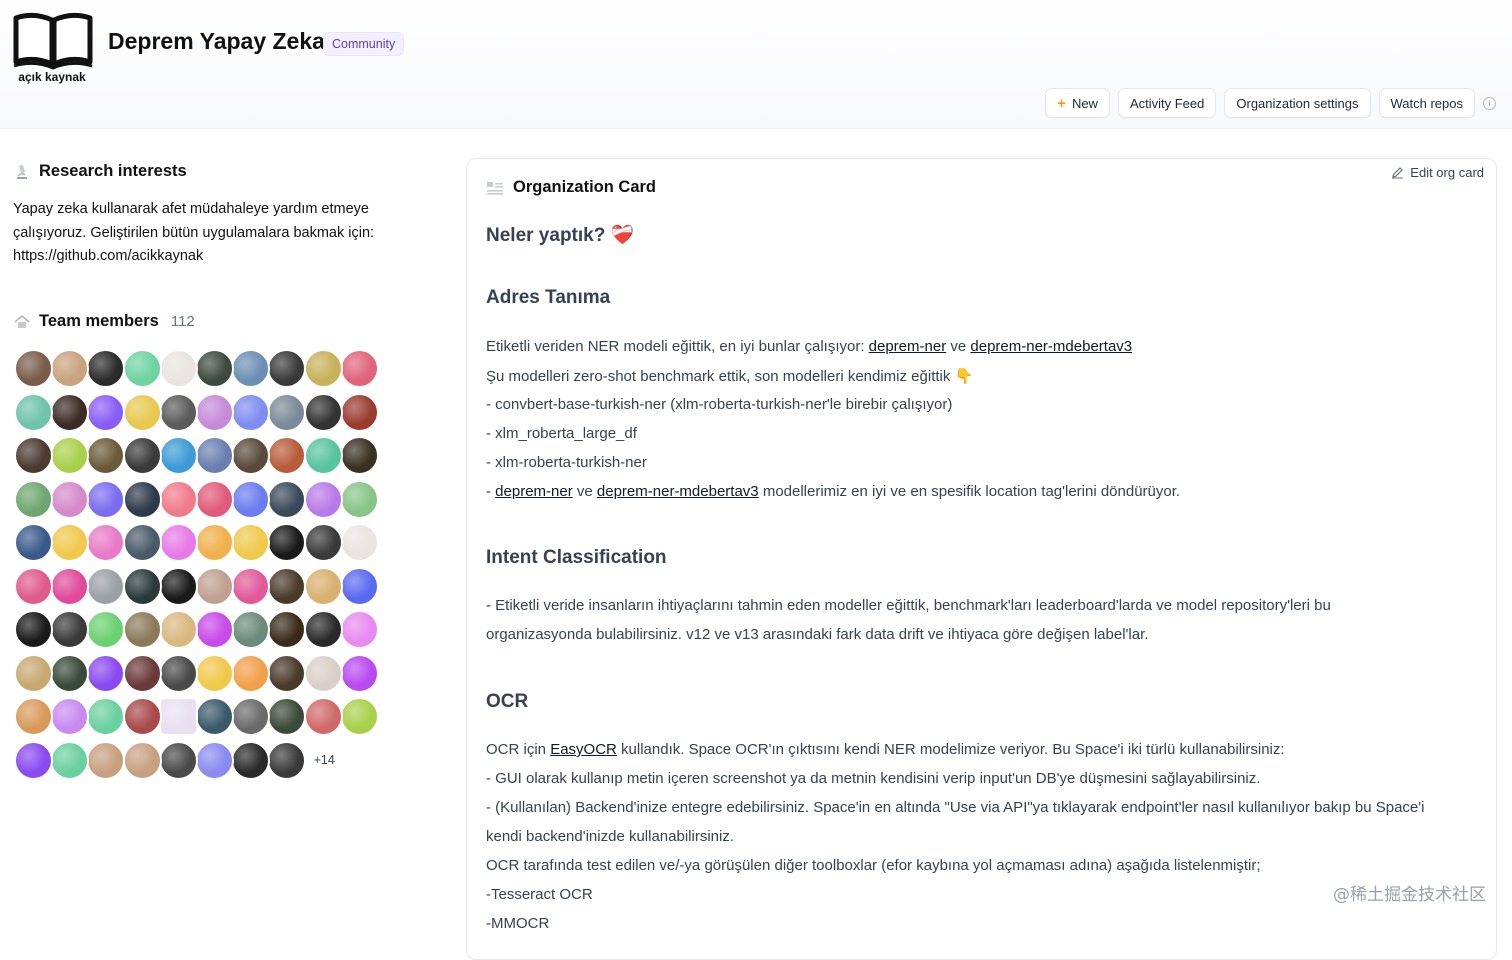 Image resolution: width=1512 pixels, height=960 pixels. I want to click on research-text-link: https://github.com/acikkaynak, so click(213, 257).